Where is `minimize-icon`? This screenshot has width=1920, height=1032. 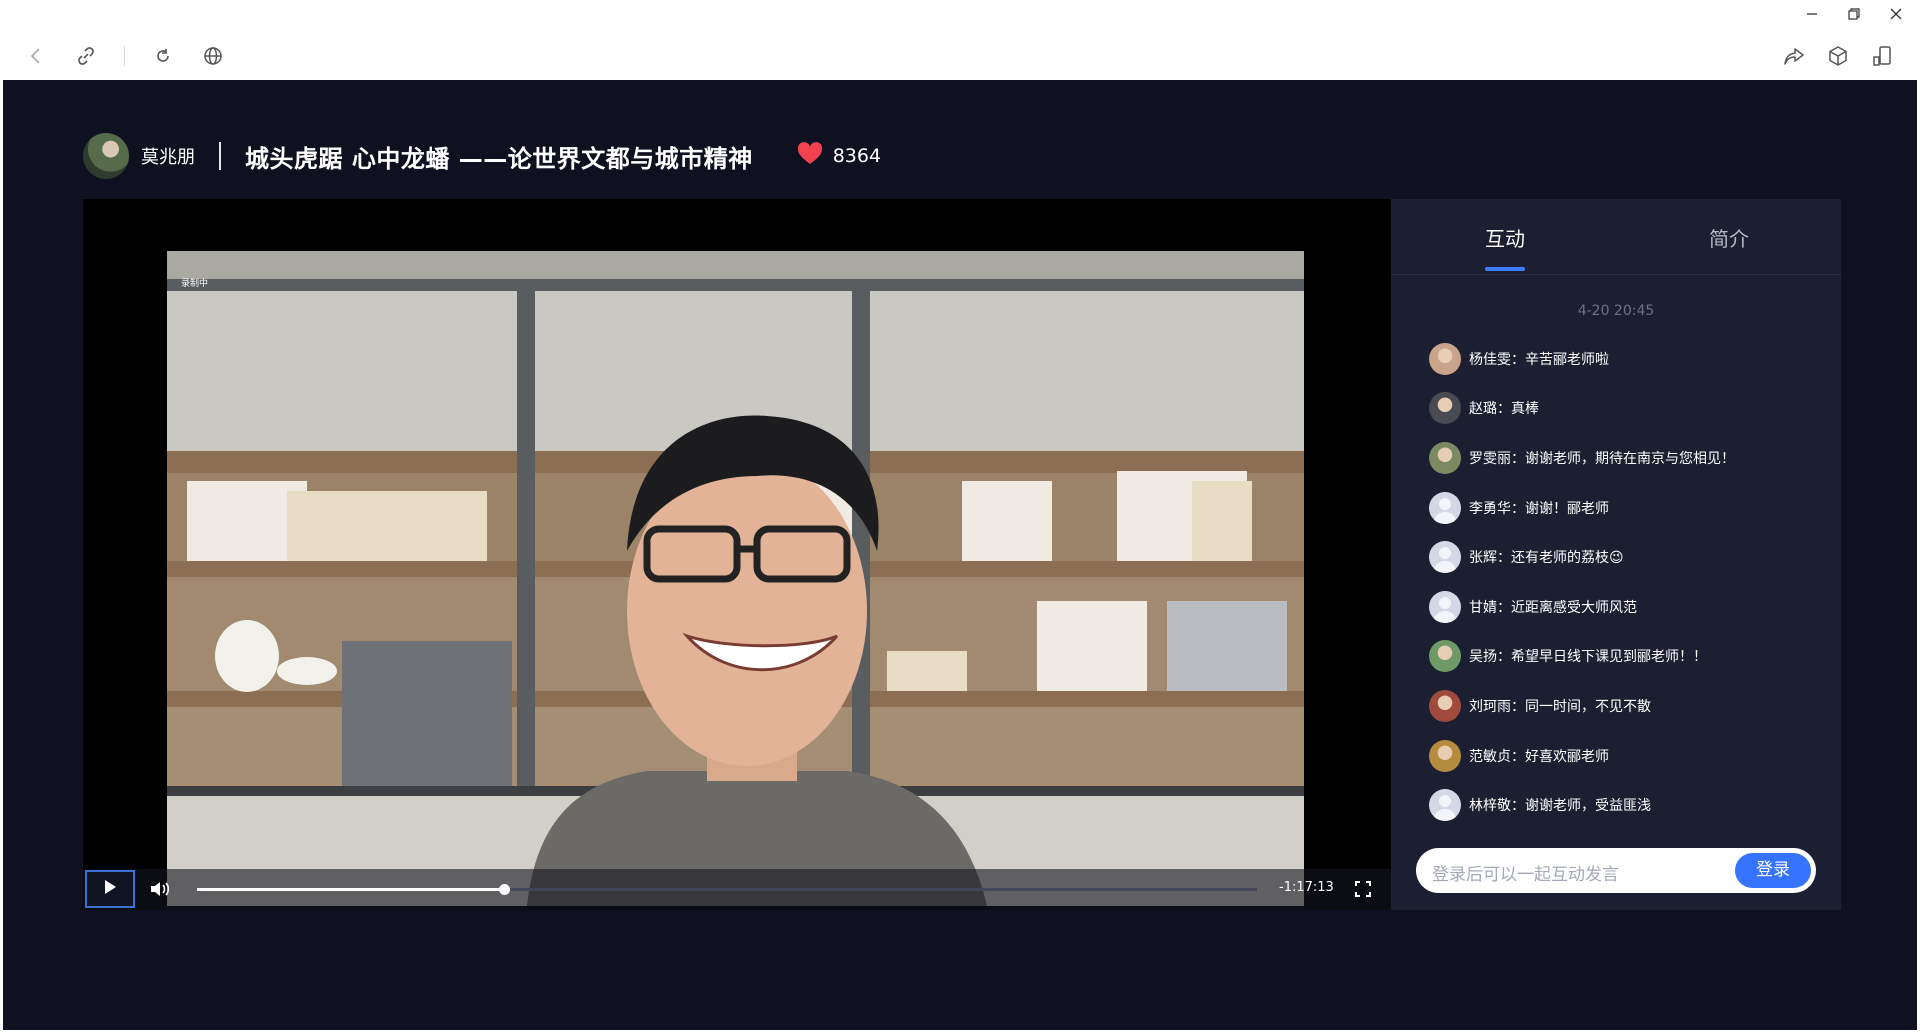 minimize-icon is located at coordinates (1812, 14).